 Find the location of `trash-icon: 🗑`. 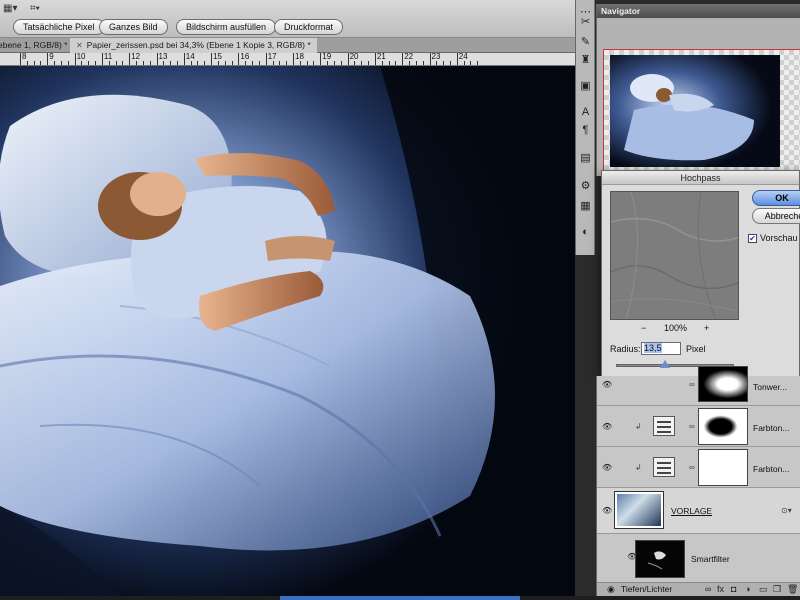

trash-icon: 🗑 is located at coordinates (792, 589).